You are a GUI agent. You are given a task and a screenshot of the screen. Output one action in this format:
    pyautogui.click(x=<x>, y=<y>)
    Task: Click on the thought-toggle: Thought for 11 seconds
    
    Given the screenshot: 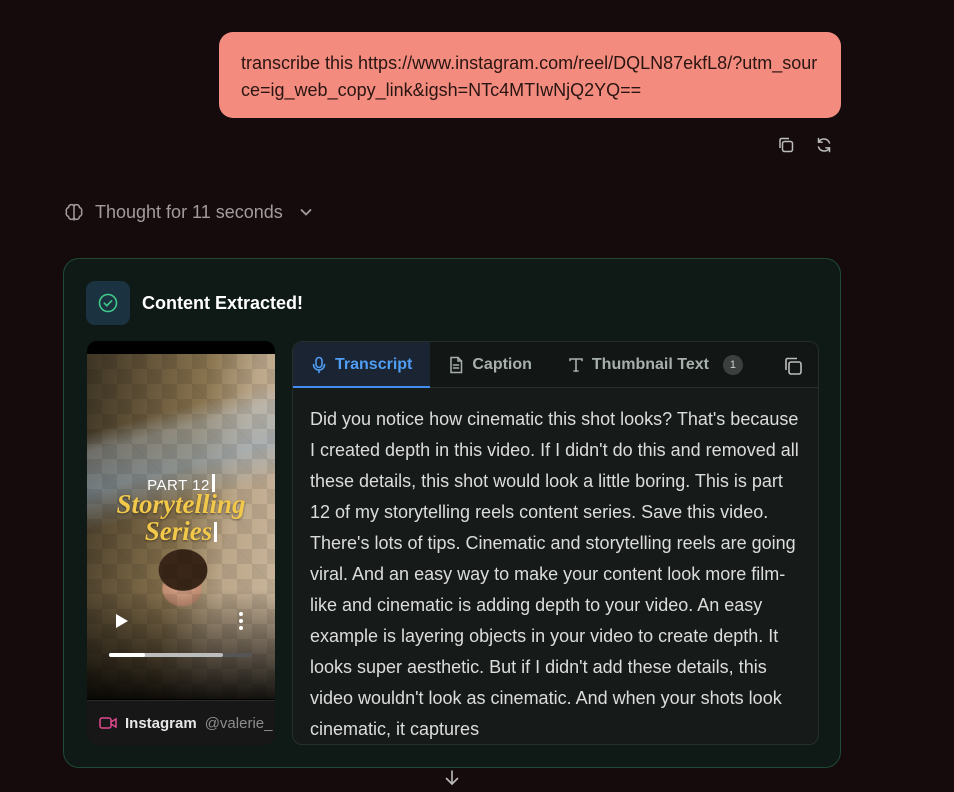 What is the action you would take?
    pyautogui.click(x=188, y=212)
    